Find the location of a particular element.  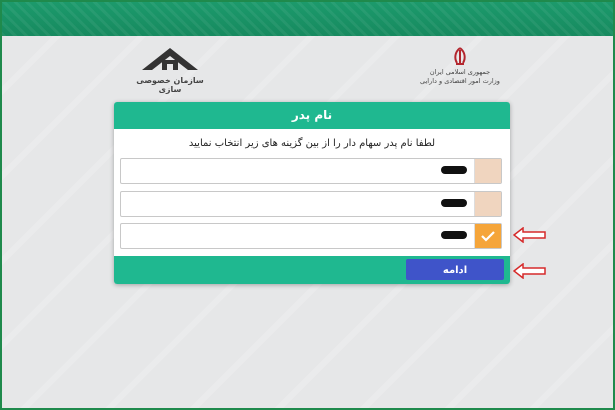

organization-emblem-icon is located at coordinates (170, 59).